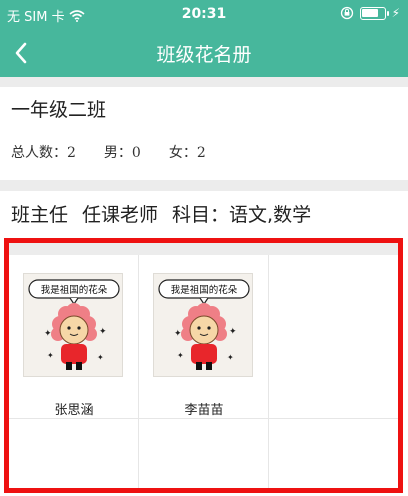 The image size is (408, 496). Describe the element at coordinates (242, 215) in the screenshot. I see `subjects-label: 科目：语文,数学` at that location.